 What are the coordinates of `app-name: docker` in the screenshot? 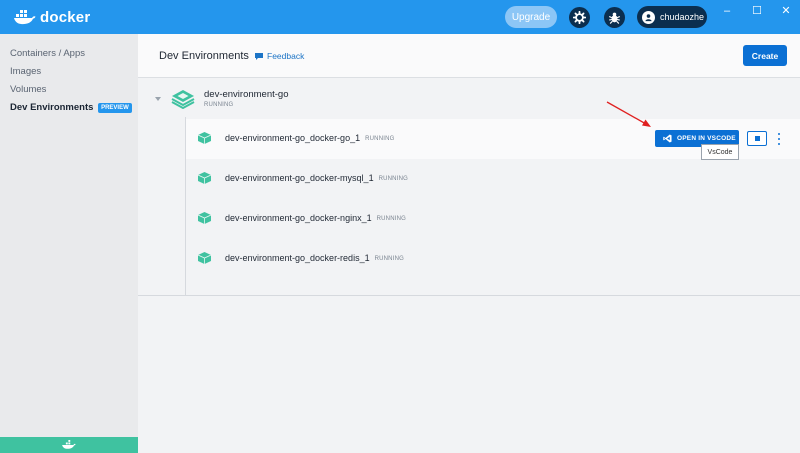 It's located at (65, 17).